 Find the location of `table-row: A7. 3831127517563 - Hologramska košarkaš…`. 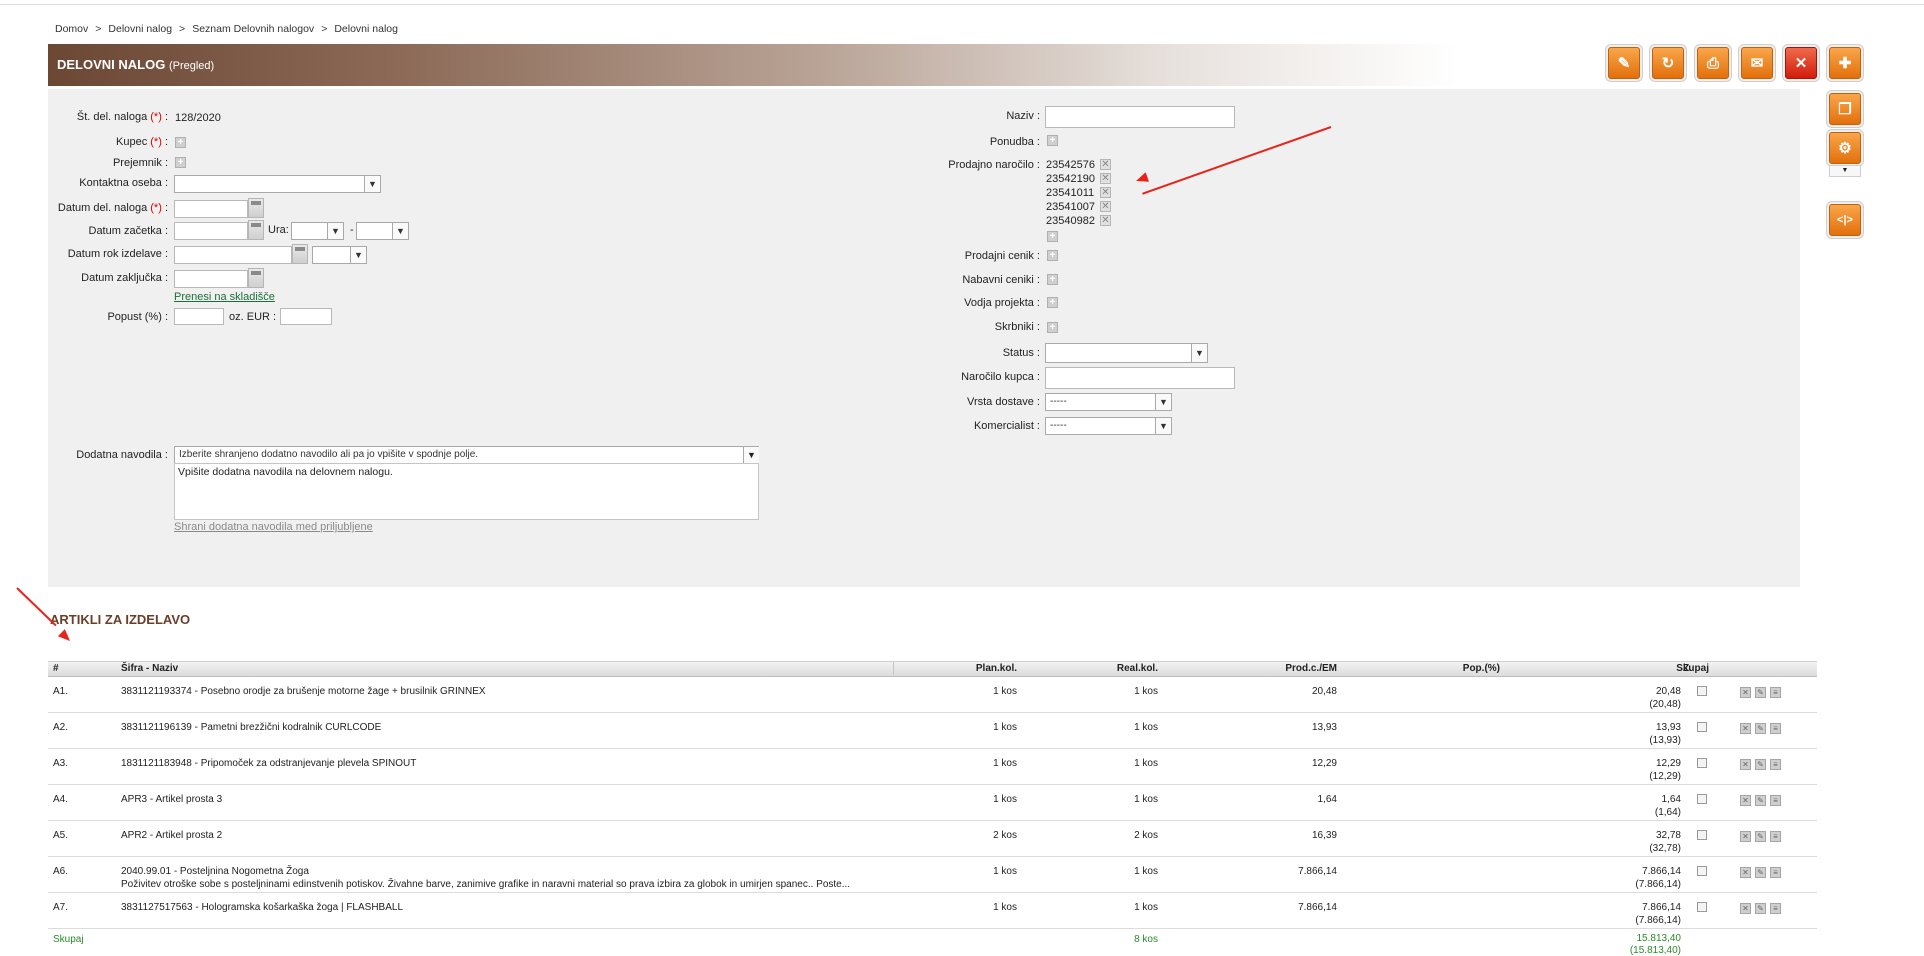

table-row: A7. 3831127517563 - Hologramska košarkaš… is located at coordinates (932, 911).